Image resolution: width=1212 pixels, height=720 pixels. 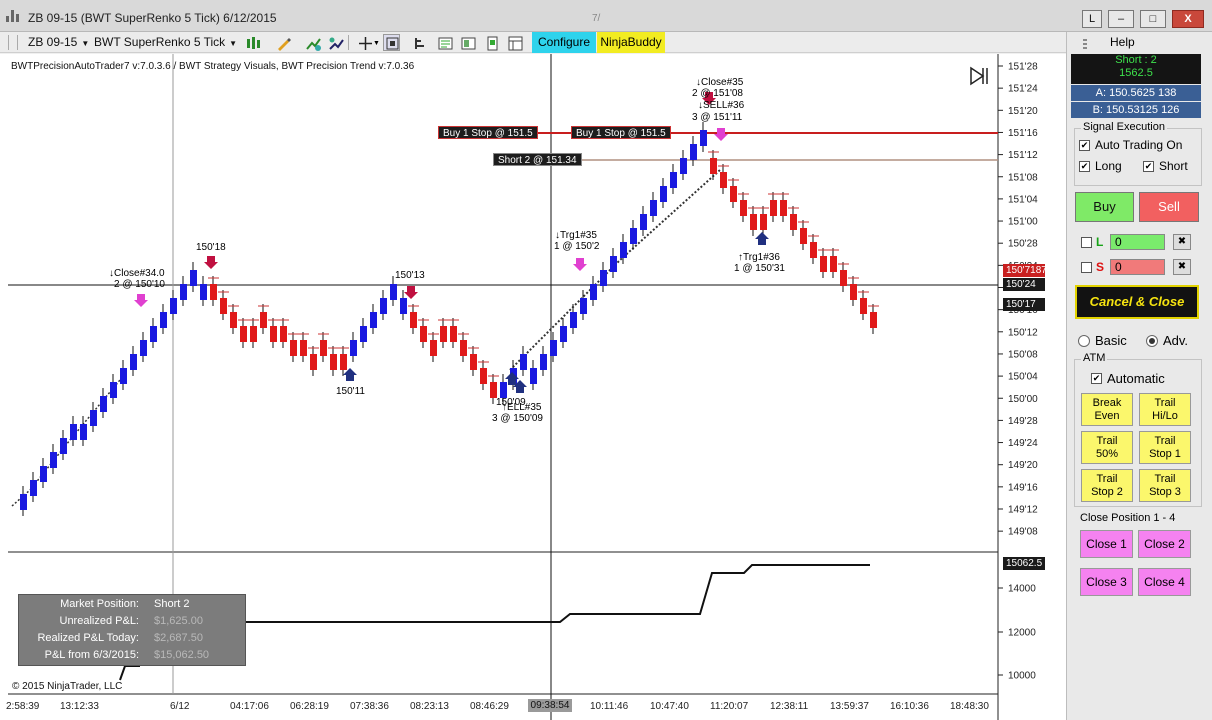 What do you see at coordinates (1106, 544) in the screenshot?
I see `close-1-button: Close 1` at bounding box center [1106, 544].